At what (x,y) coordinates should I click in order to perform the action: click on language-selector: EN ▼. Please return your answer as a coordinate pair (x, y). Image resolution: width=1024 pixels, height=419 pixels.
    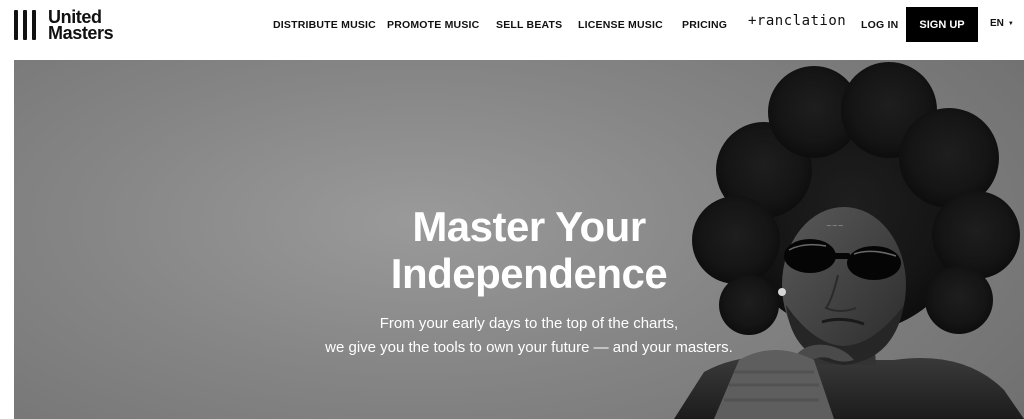
    Looking at the image, I should click on (1002, 23).